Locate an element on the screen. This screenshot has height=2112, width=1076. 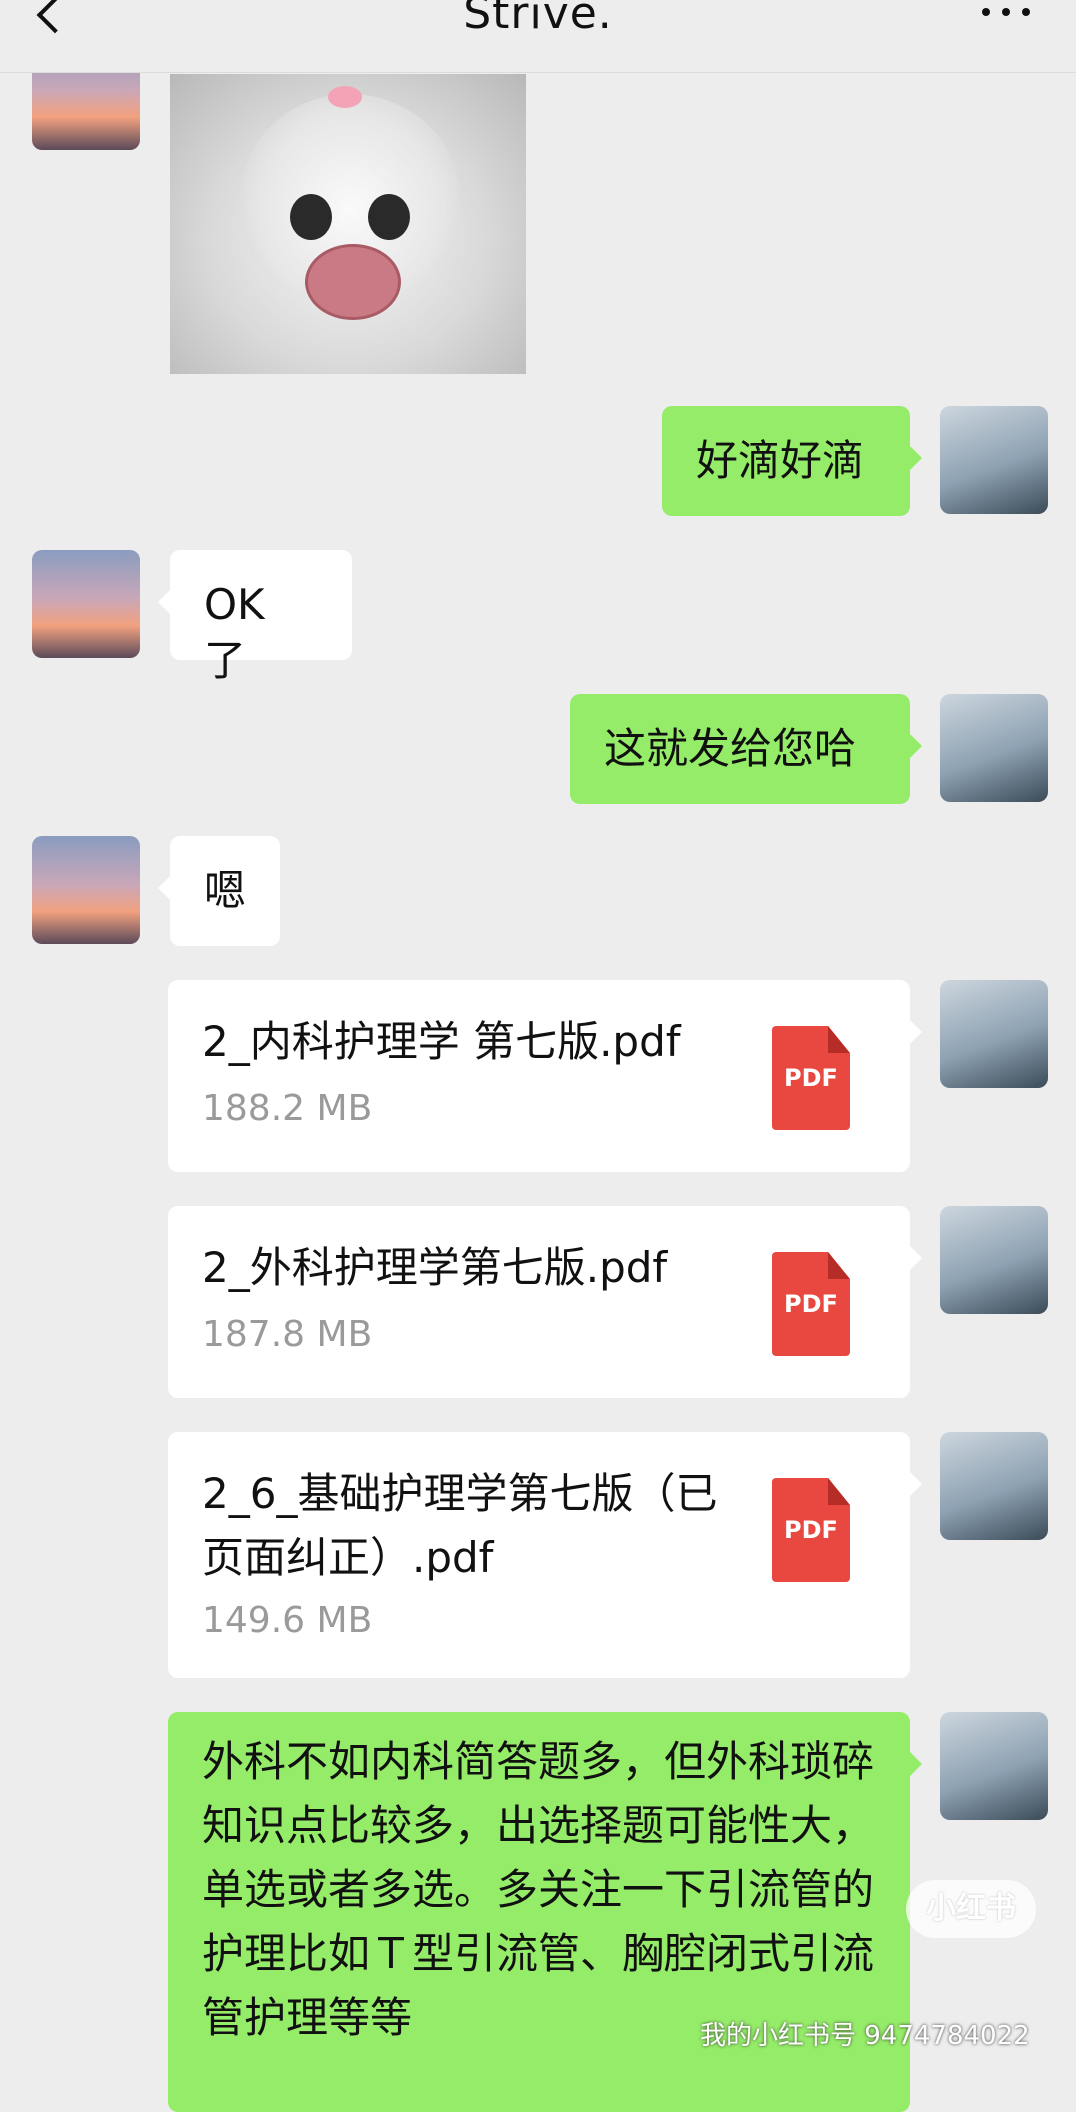
sent-message-bubble: 好滴好滴 is located at coordinates (792, 461).